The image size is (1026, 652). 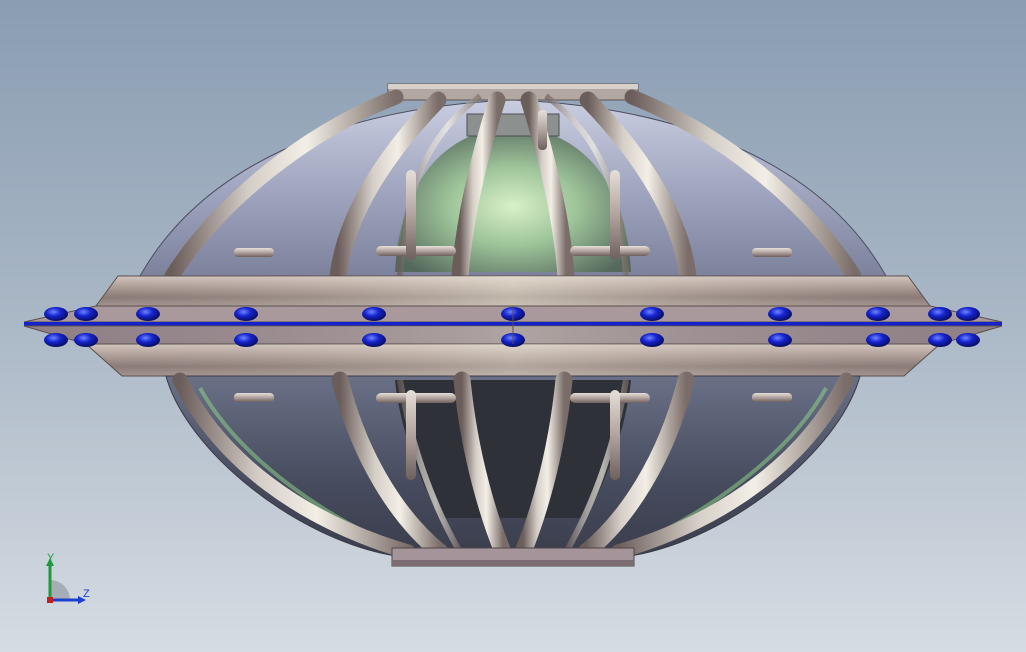 What do you see at coordinates (86, 594) in the screenshot?
I see `z-axis-label: Z` at bounding box center [86, 594].